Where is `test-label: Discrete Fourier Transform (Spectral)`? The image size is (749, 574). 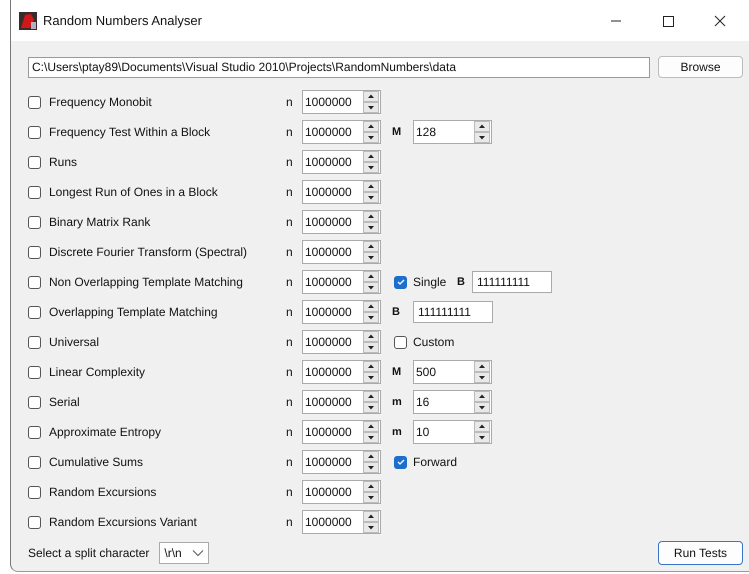
test-label: Discrete Fourier Transform (Spectral) is located at coordinates (148, 252).